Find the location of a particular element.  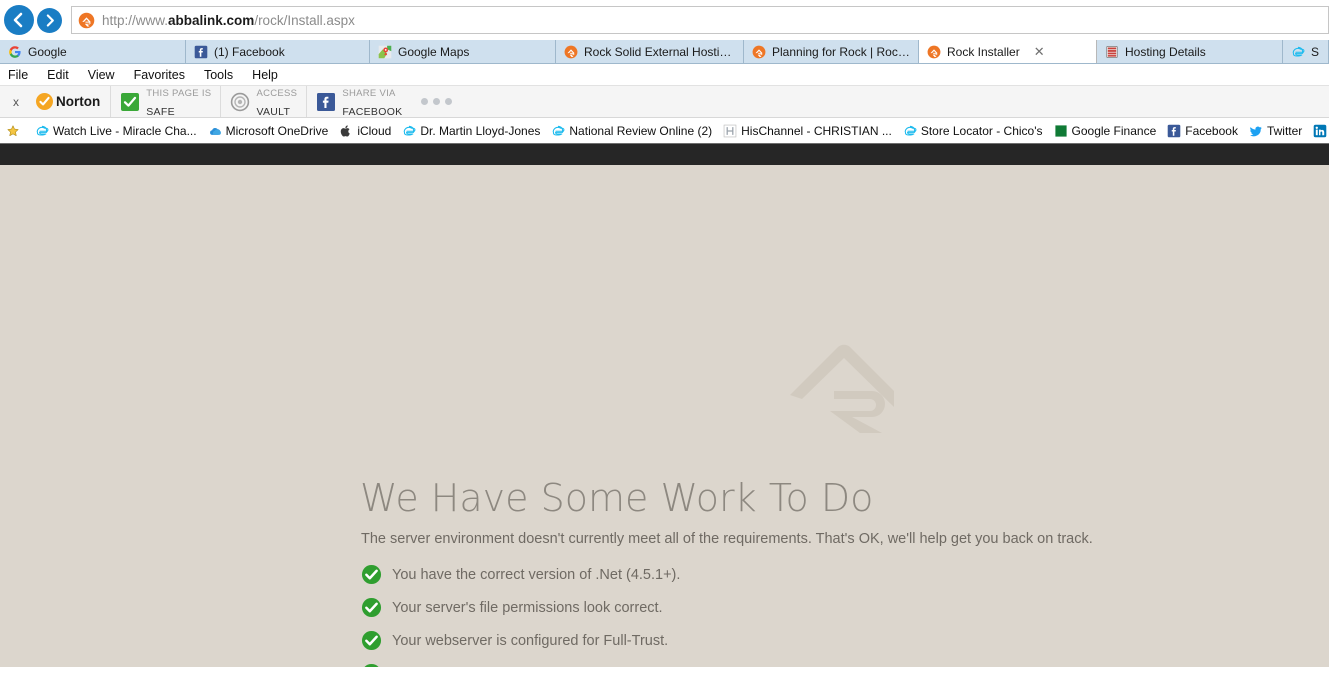

bookmark-item: Store Locator - Chico's is located at coordinates (973, 131).